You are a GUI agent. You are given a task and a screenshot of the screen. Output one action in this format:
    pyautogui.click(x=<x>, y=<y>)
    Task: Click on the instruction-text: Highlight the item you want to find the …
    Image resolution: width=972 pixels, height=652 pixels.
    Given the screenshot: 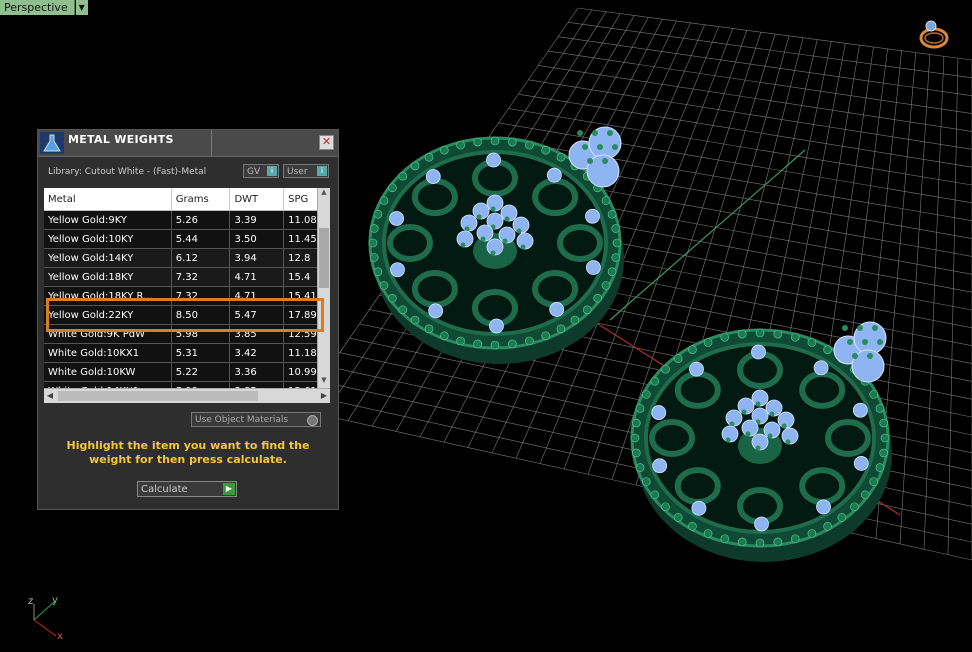 What is the action you would take?
    pyautogui.click(x=188, y=452)
    